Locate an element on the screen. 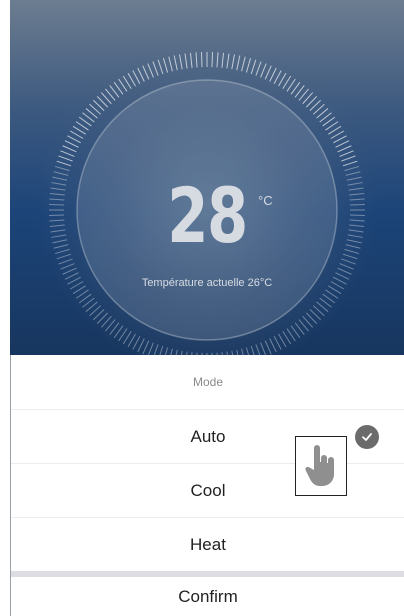  mode-option-label: Auto is located at coordinates (208, 436).